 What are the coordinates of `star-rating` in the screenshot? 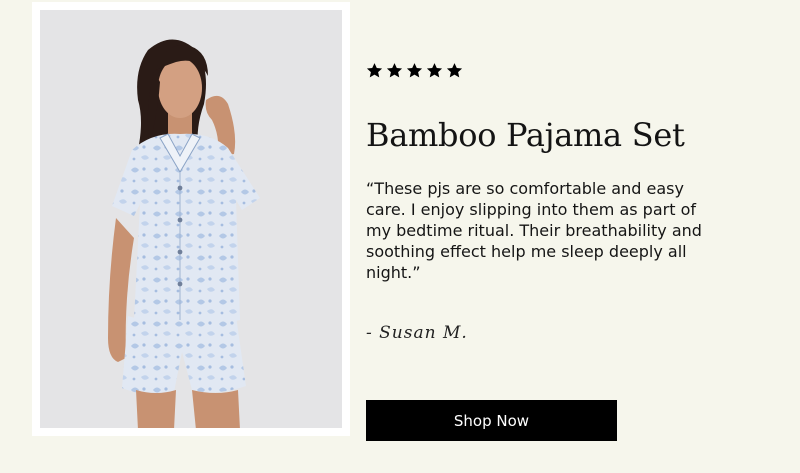 It's located at (566, 70).